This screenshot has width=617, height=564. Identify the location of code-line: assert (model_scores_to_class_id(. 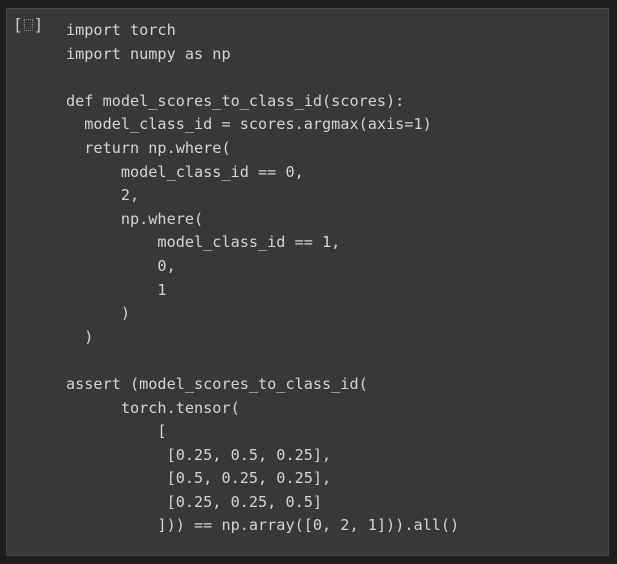
(217, 383).